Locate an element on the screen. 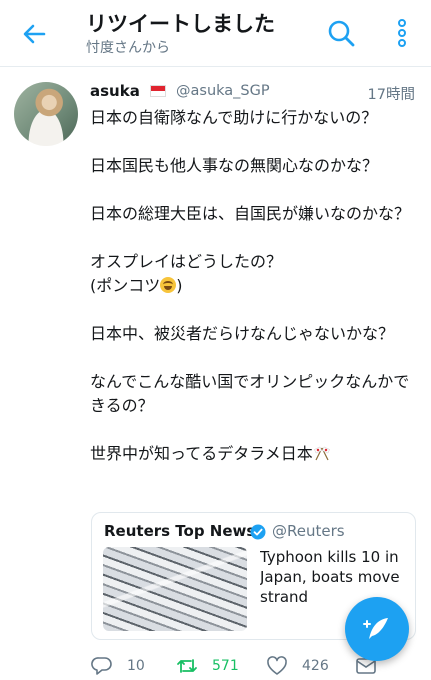 Image resolution: width=431 pixels, height=680 pixels. tweet-line: (ポンコツ is located at coordinates (125, 285).